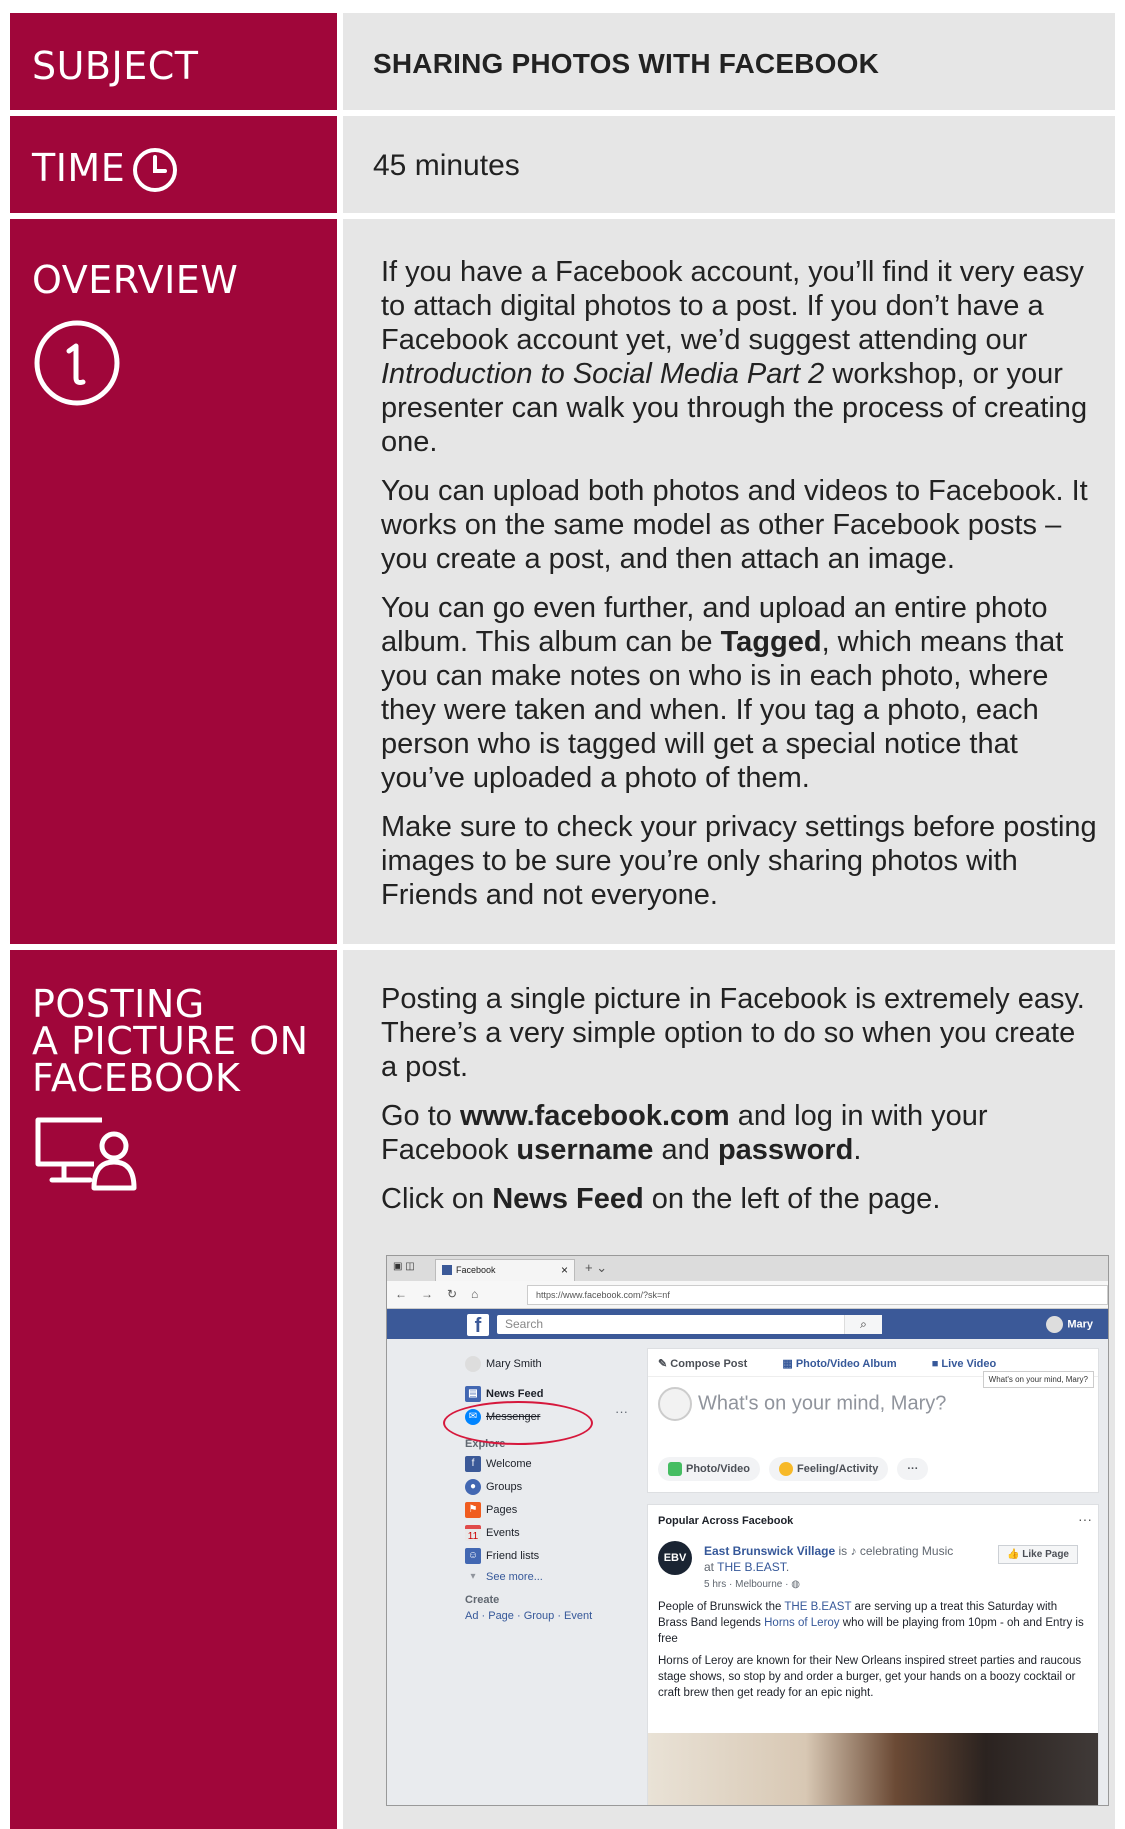 The height and width of the screenshot is (1829, 1125). What do you see at coordinates (518, 1423) in the screenshot?
I see `news-feed-highlight-circle` at bounding box center [518, 1423].